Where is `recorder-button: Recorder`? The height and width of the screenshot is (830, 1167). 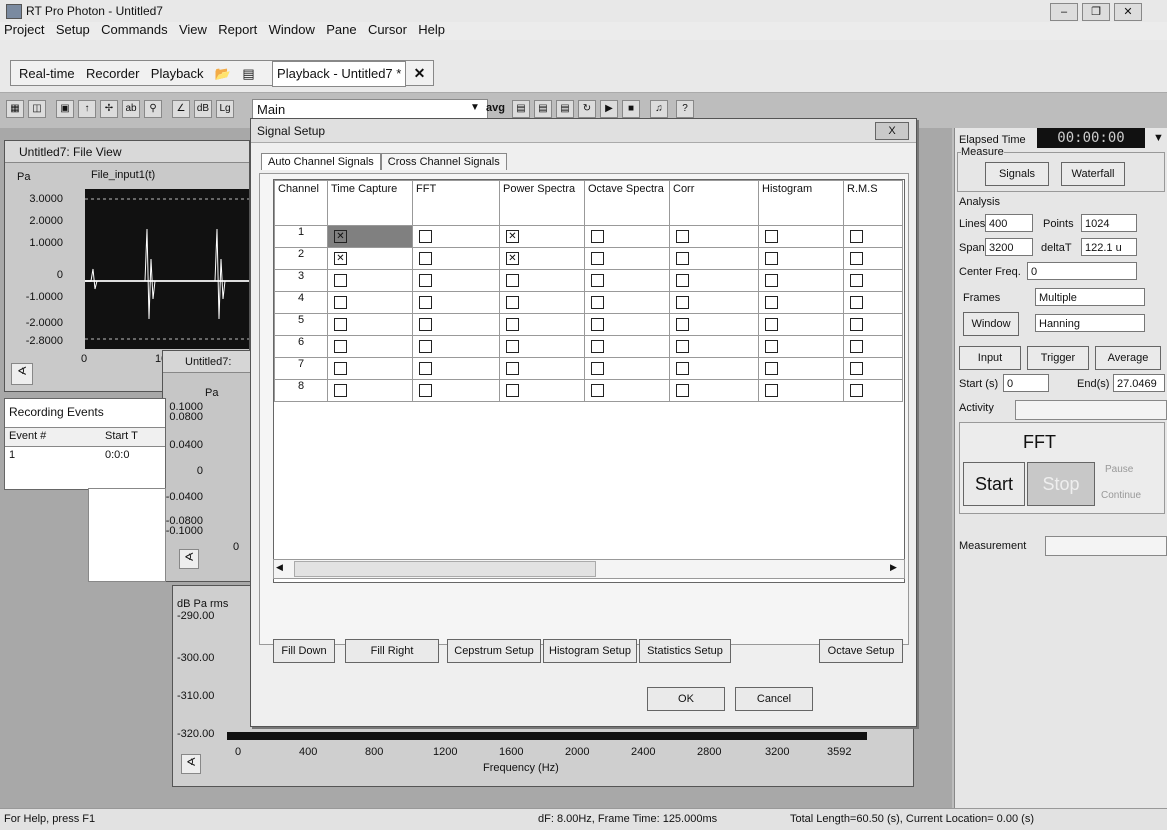
recorder-button: Recorder is located at coordinates (112, 74).